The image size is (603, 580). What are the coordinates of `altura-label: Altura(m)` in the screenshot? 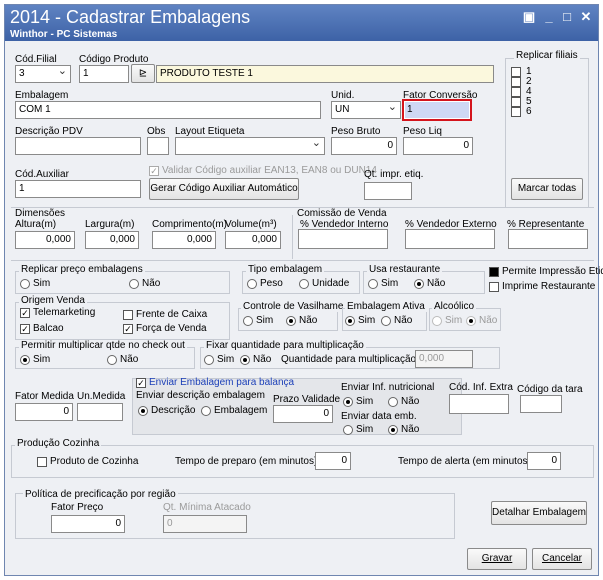 It's located at (36, 224).